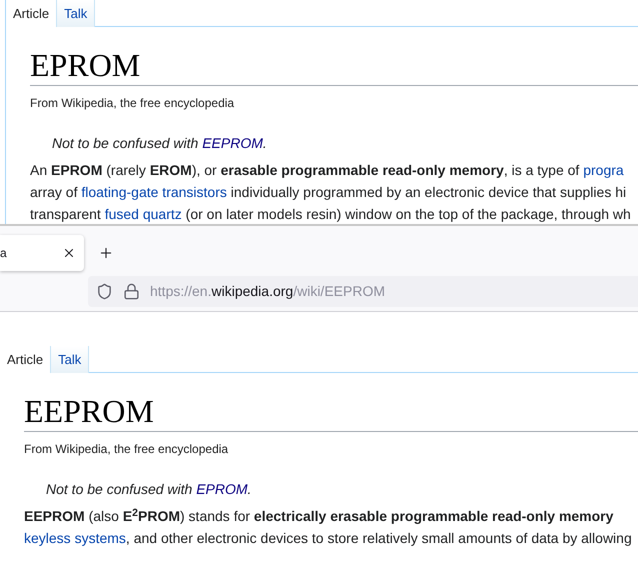  What do you see at coordinates (3, 253) in the screenshot?
I see `tab-title: a` at bounding box center [3, 253].